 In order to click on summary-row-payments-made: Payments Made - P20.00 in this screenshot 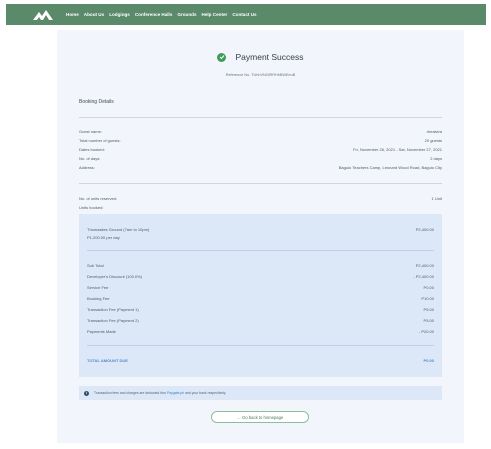, I will do `click(260, 331)`.